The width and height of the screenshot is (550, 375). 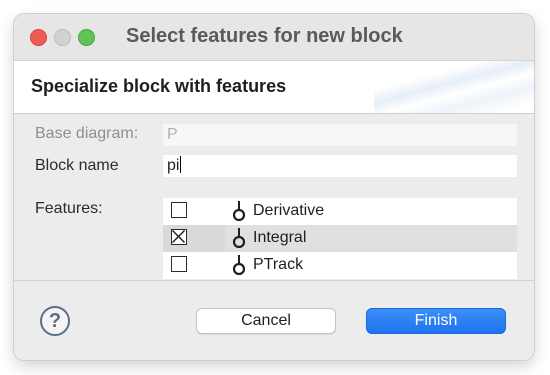 I want to click on banner-decoration, so click(x=454, y=87).